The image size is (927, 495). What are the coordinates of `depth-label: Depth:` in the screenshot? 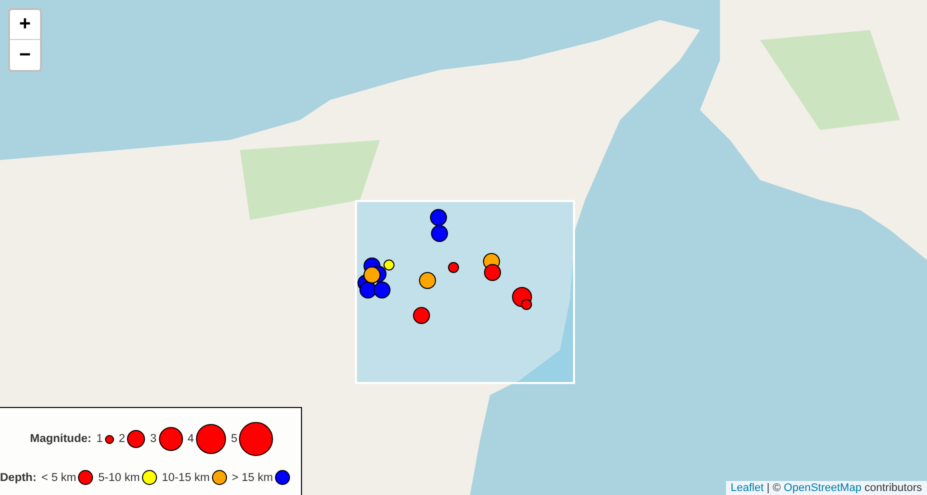 It's located at (18, 478).